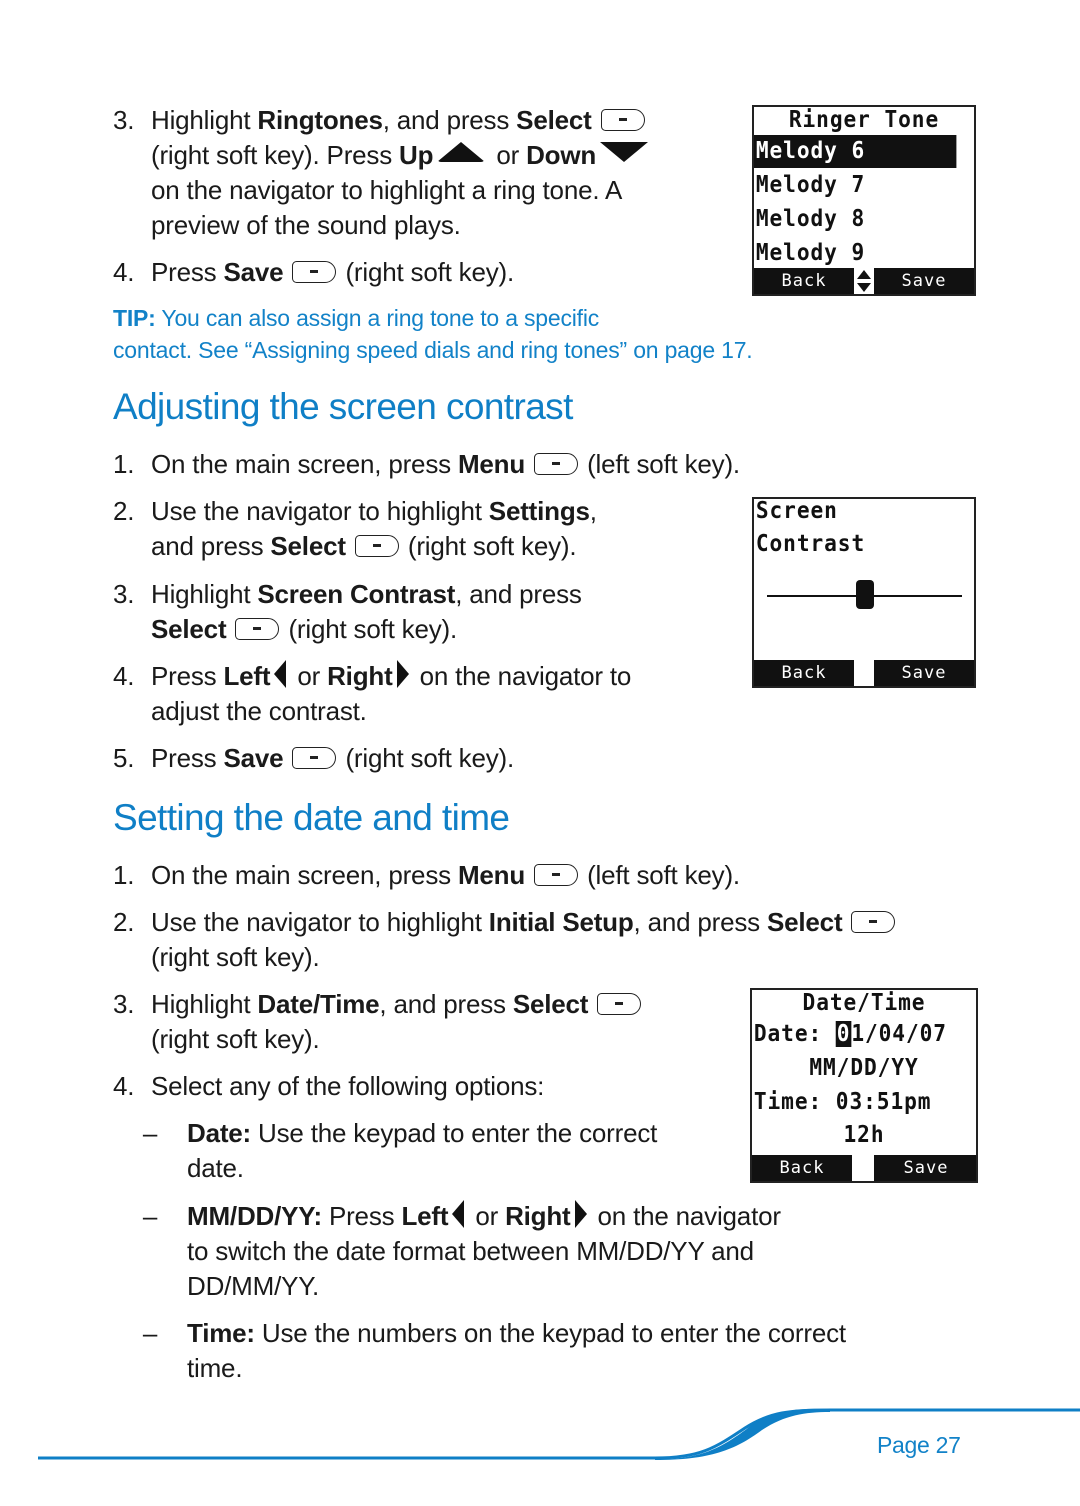 This screenshot has width=1080, height=1506. Describe the element at coordinates (810, 219) in the screenshot. I see `ringtone-item: Melody 8` at that location.